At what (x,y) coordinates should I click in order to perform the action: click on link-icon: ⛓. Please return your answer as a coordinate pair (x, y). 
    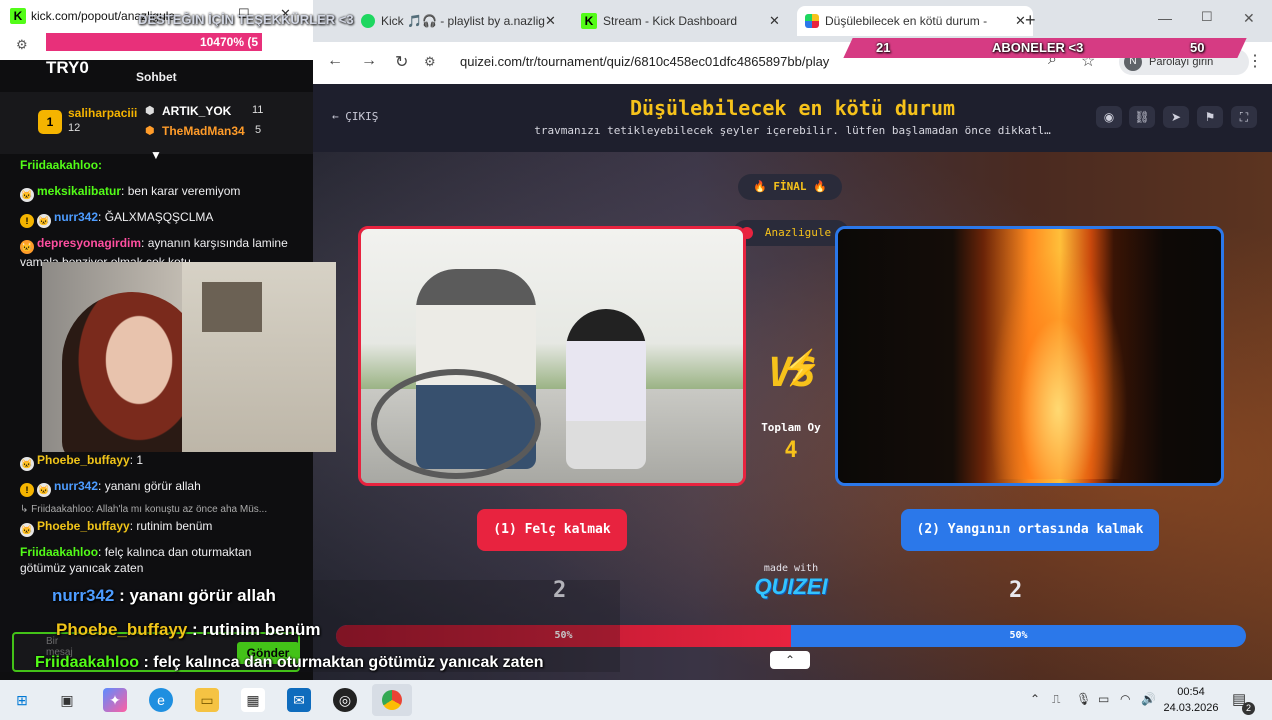
    Looking at the image, I should click on (1142, 117).